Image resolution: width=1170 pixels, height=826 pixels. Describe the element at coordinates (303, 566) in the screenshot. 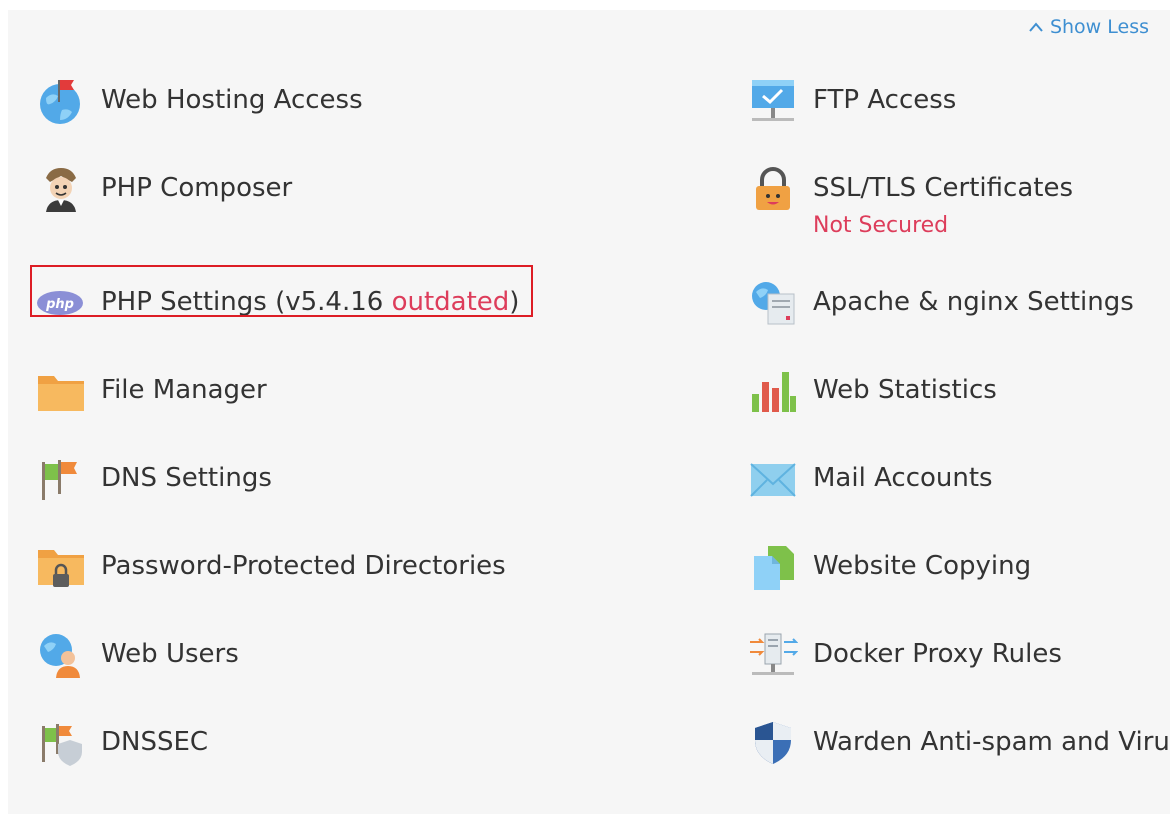

I see `tool-label: Password-Protected Directories` at that location.